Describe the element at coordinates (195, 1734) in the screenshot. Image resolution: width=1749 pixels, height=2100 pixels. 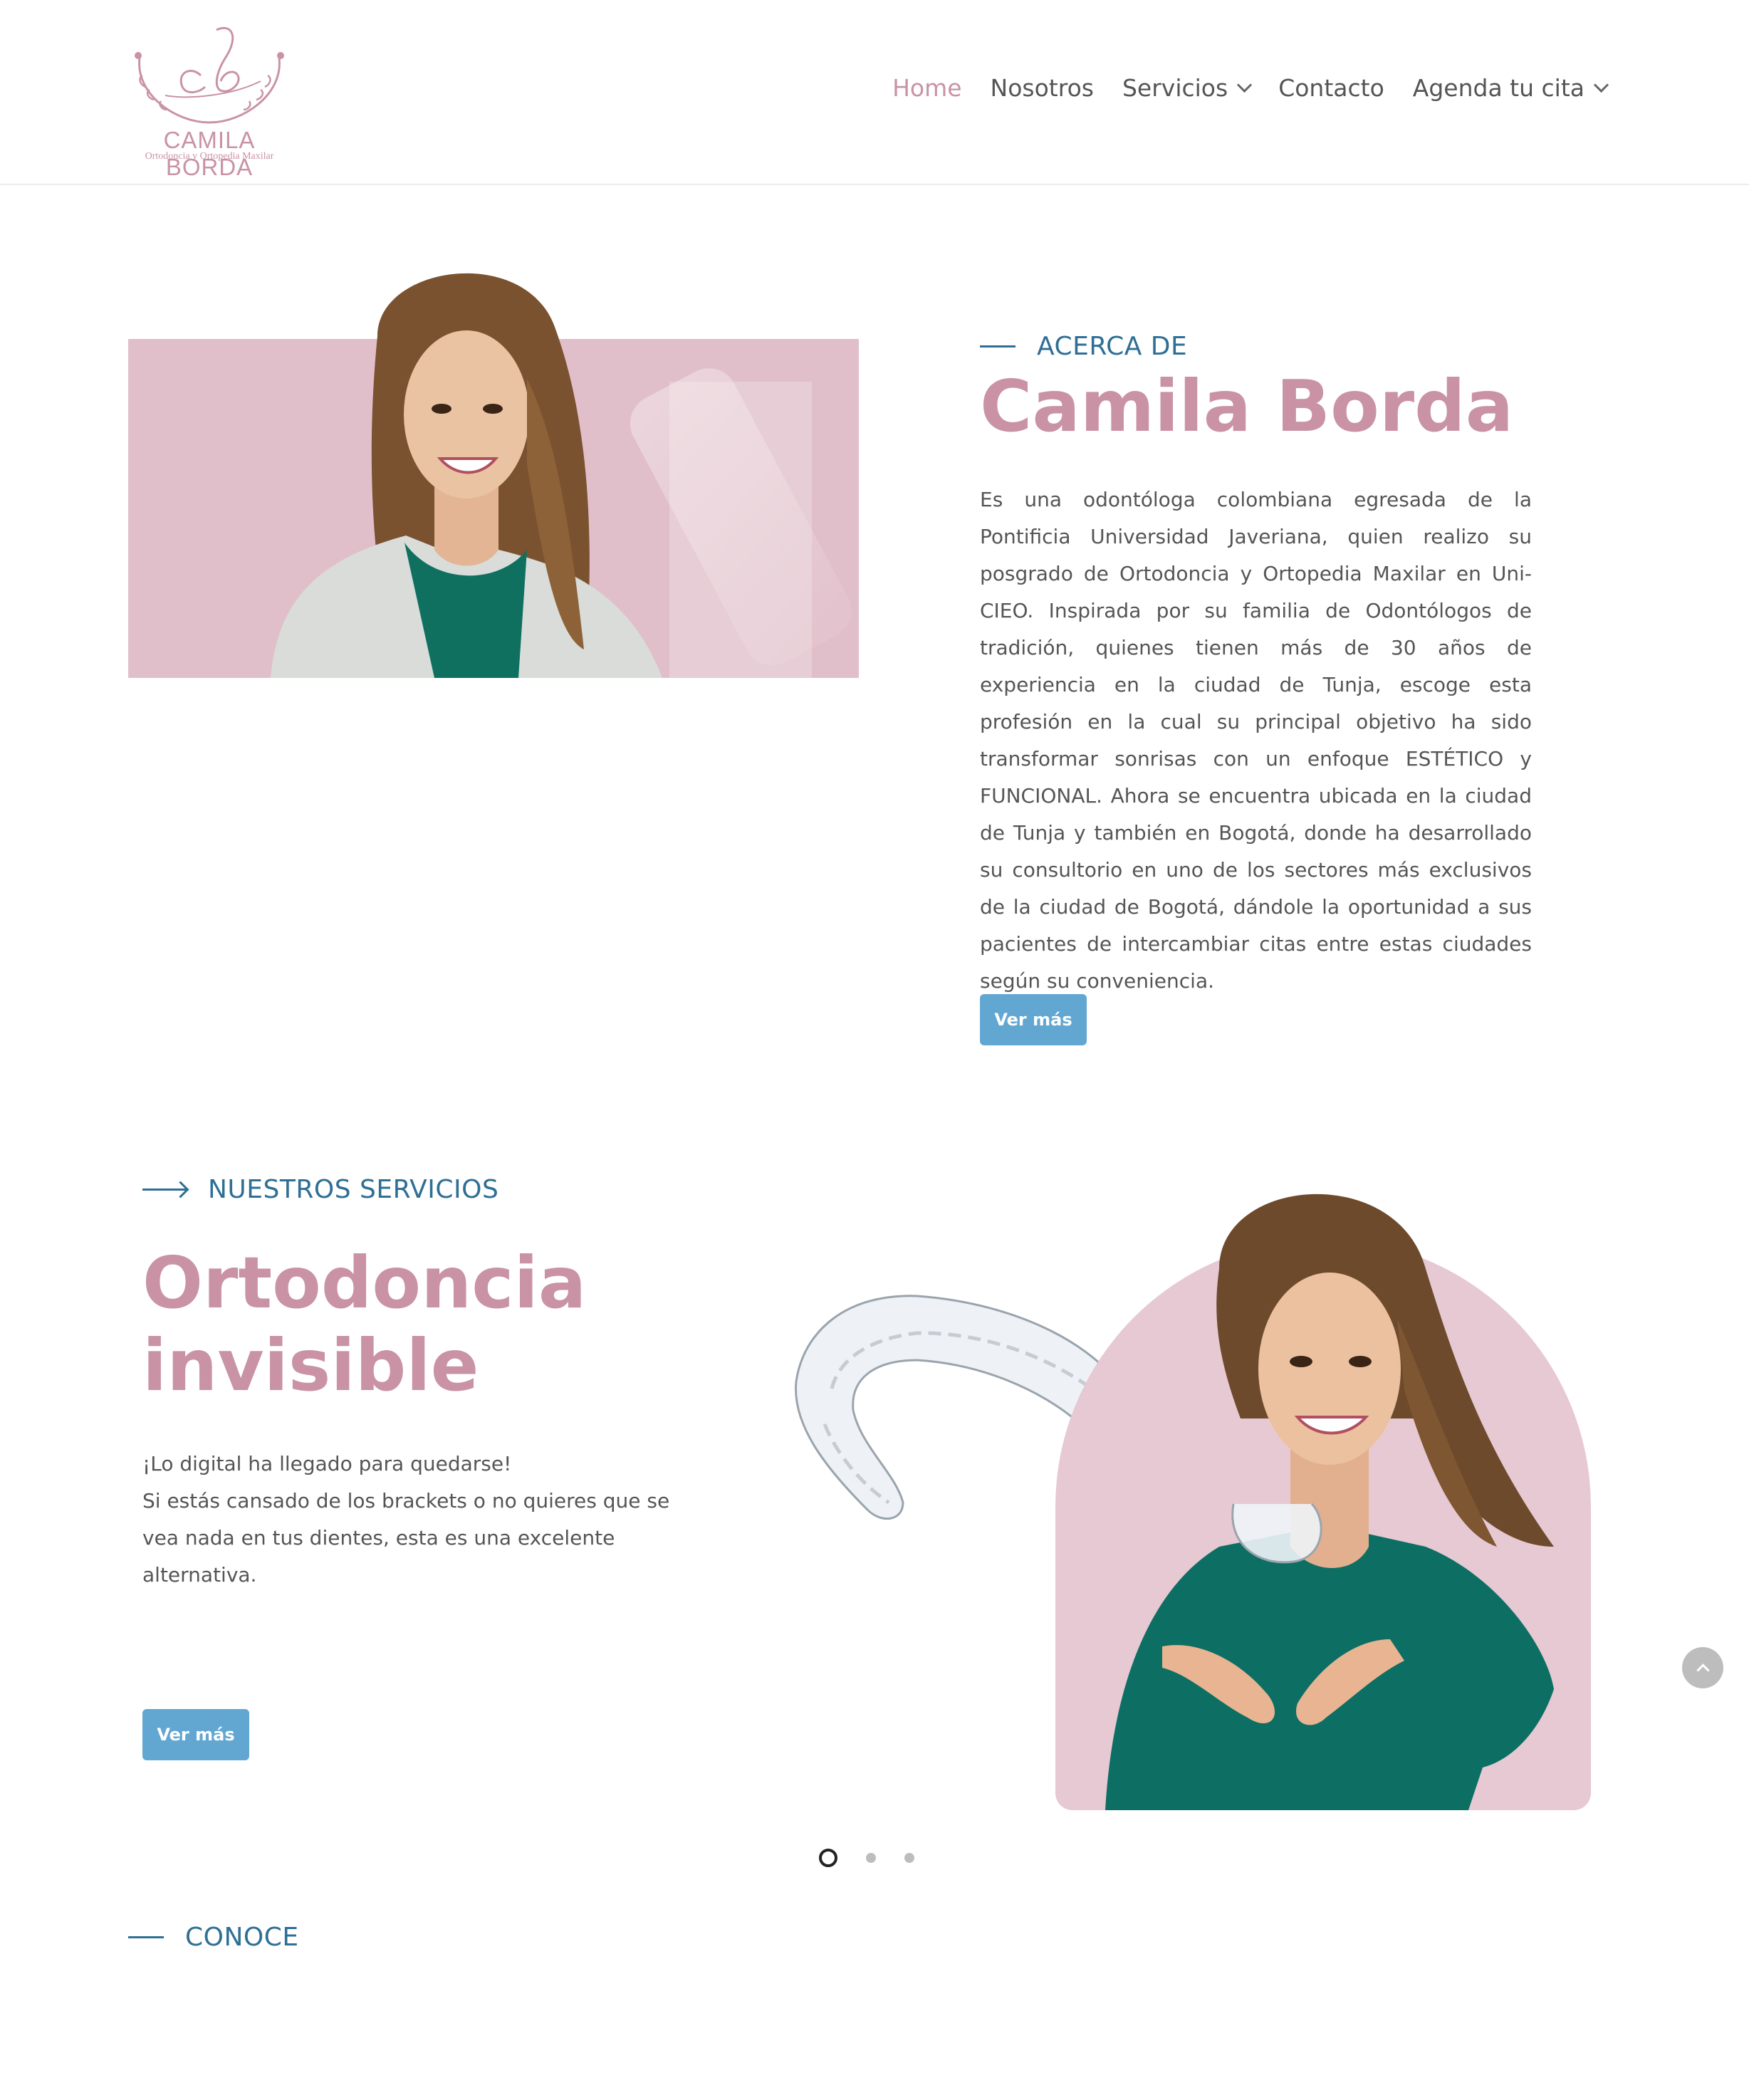
I see `service-ver-mas-button: Ver más` at that location.